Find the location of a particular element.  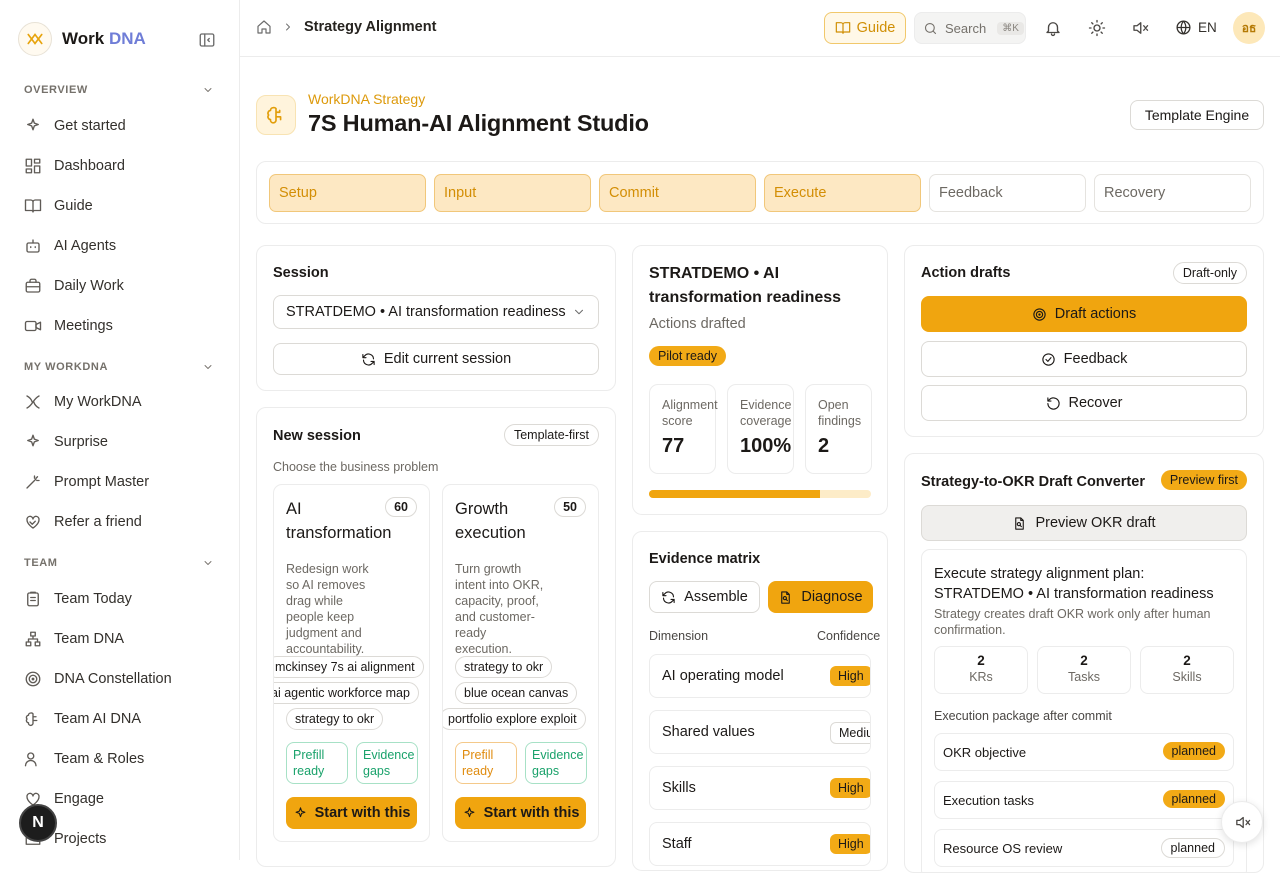

step-recovery: Recovery is located at coordinates (1172, 193).